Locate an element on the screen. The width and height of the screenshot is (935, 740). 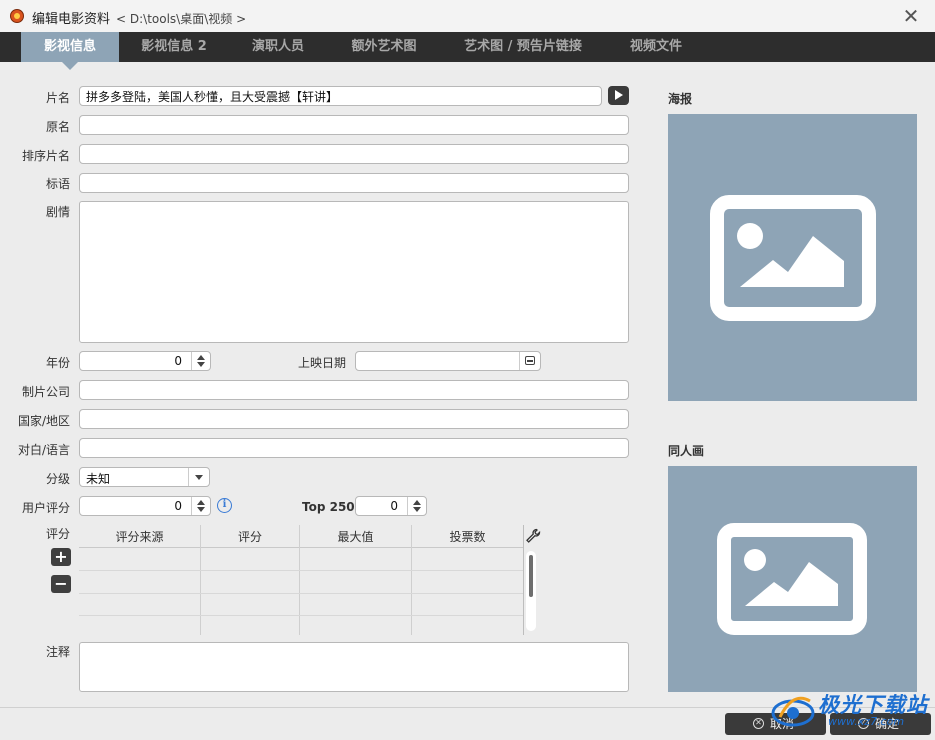
language-label: 对白/语言 is located at coordinates (43, 450).